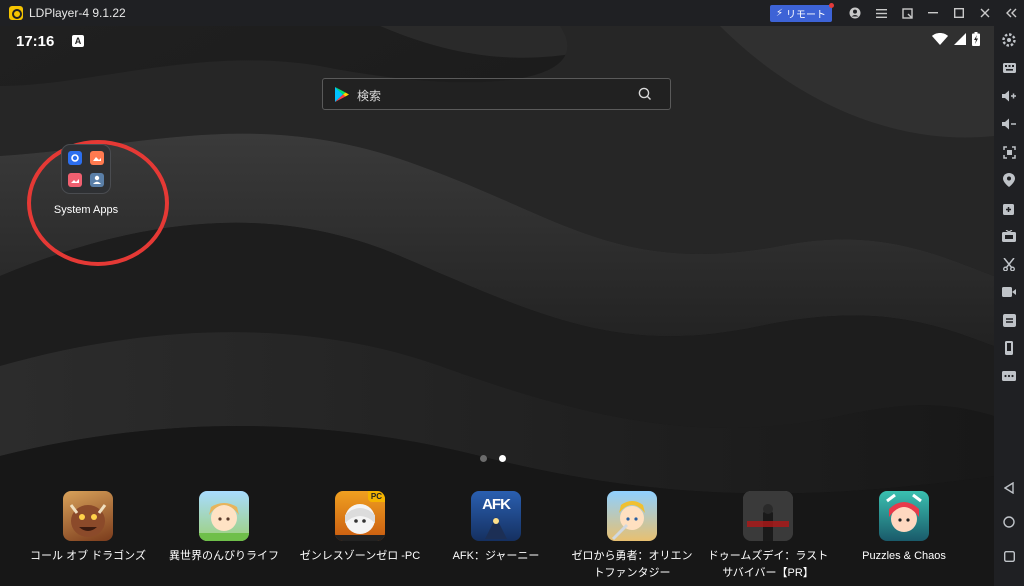 Image resolution: width=1024 pixels, height=586 pixels. What do you see at coordinates (512, 13) in the screenshot?
I see `title-bar: LDPlayer-4 9.1.22 ⚡ リモート` at bounding box center [512, 13].